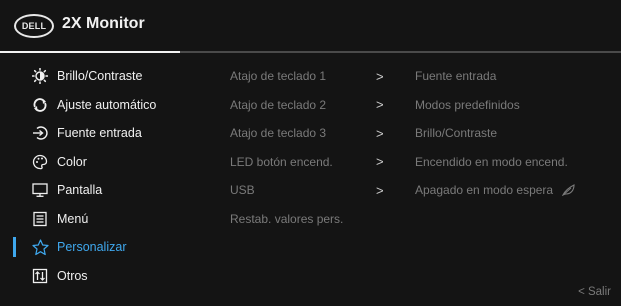  What do you see at coordinates (107, 162) in the screenshot?
I see `menu-item-color: Color` at bounding box center [107, 162].